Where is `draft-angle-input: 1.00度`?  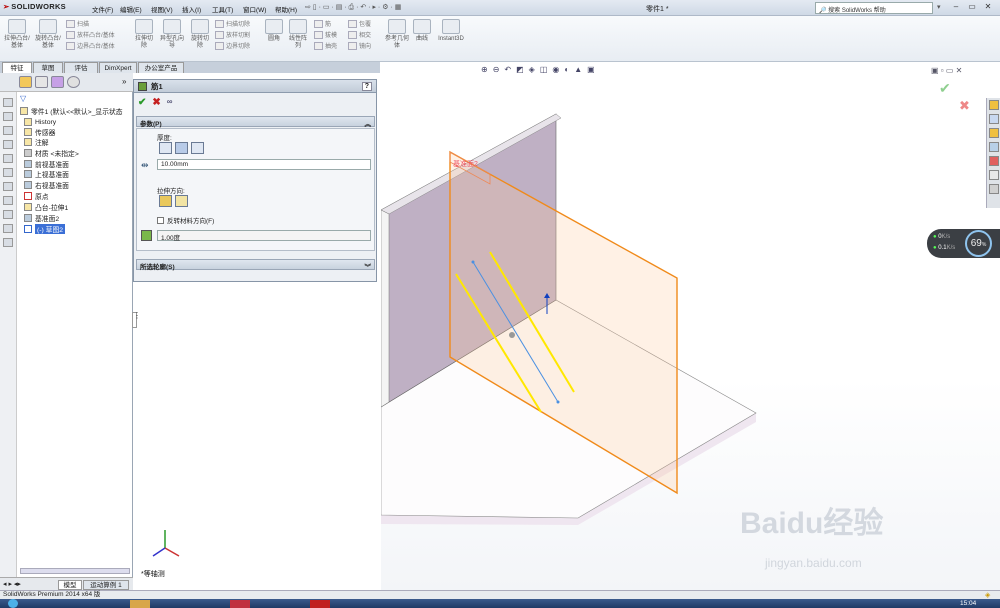 draft-angle-input: 1.00度 is located at coordinates (264, 236).